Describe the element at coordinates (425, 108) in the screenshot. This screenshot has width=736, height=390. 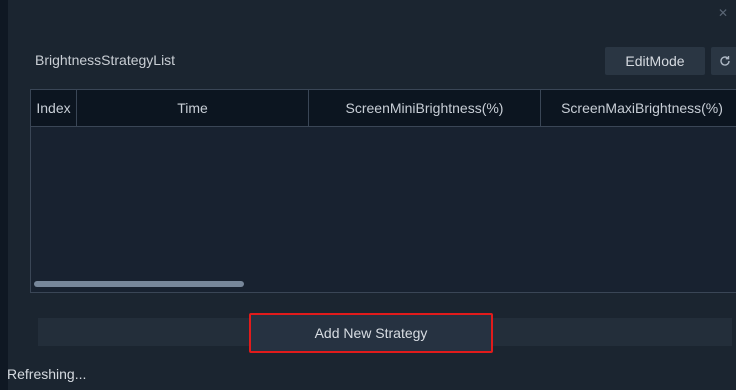
I see `column-header-min-brightness: ScreenMiniBrightness(%)` at that location.